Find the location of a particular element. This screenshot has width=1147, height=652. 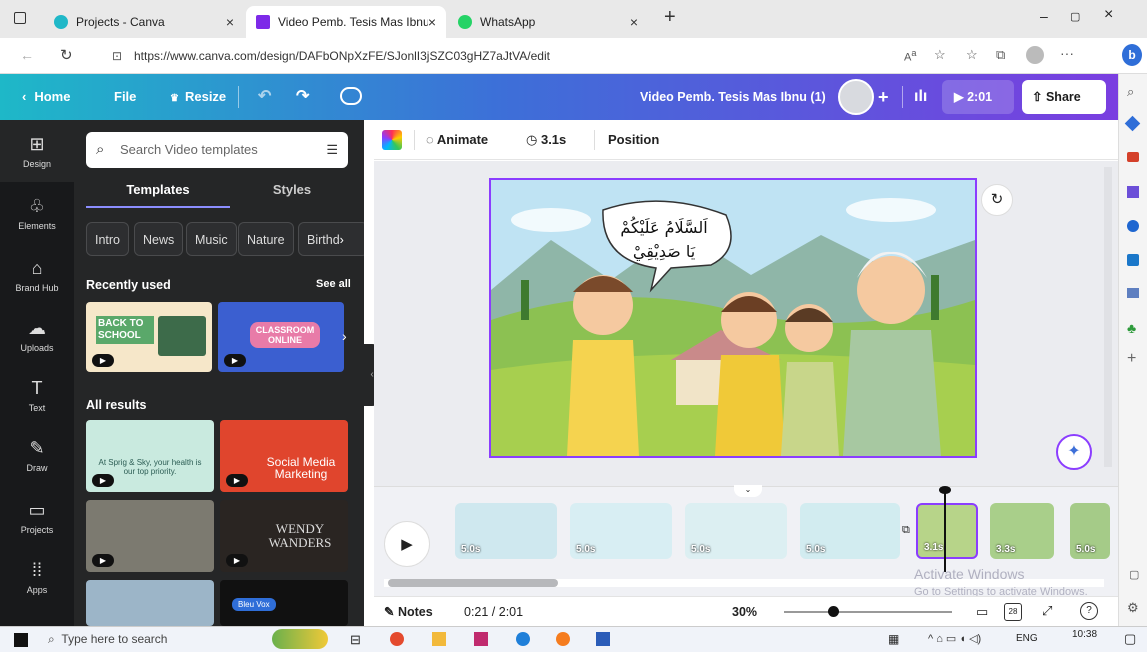

result-template-thumb: ▶ is located at coordinates (150, 536).